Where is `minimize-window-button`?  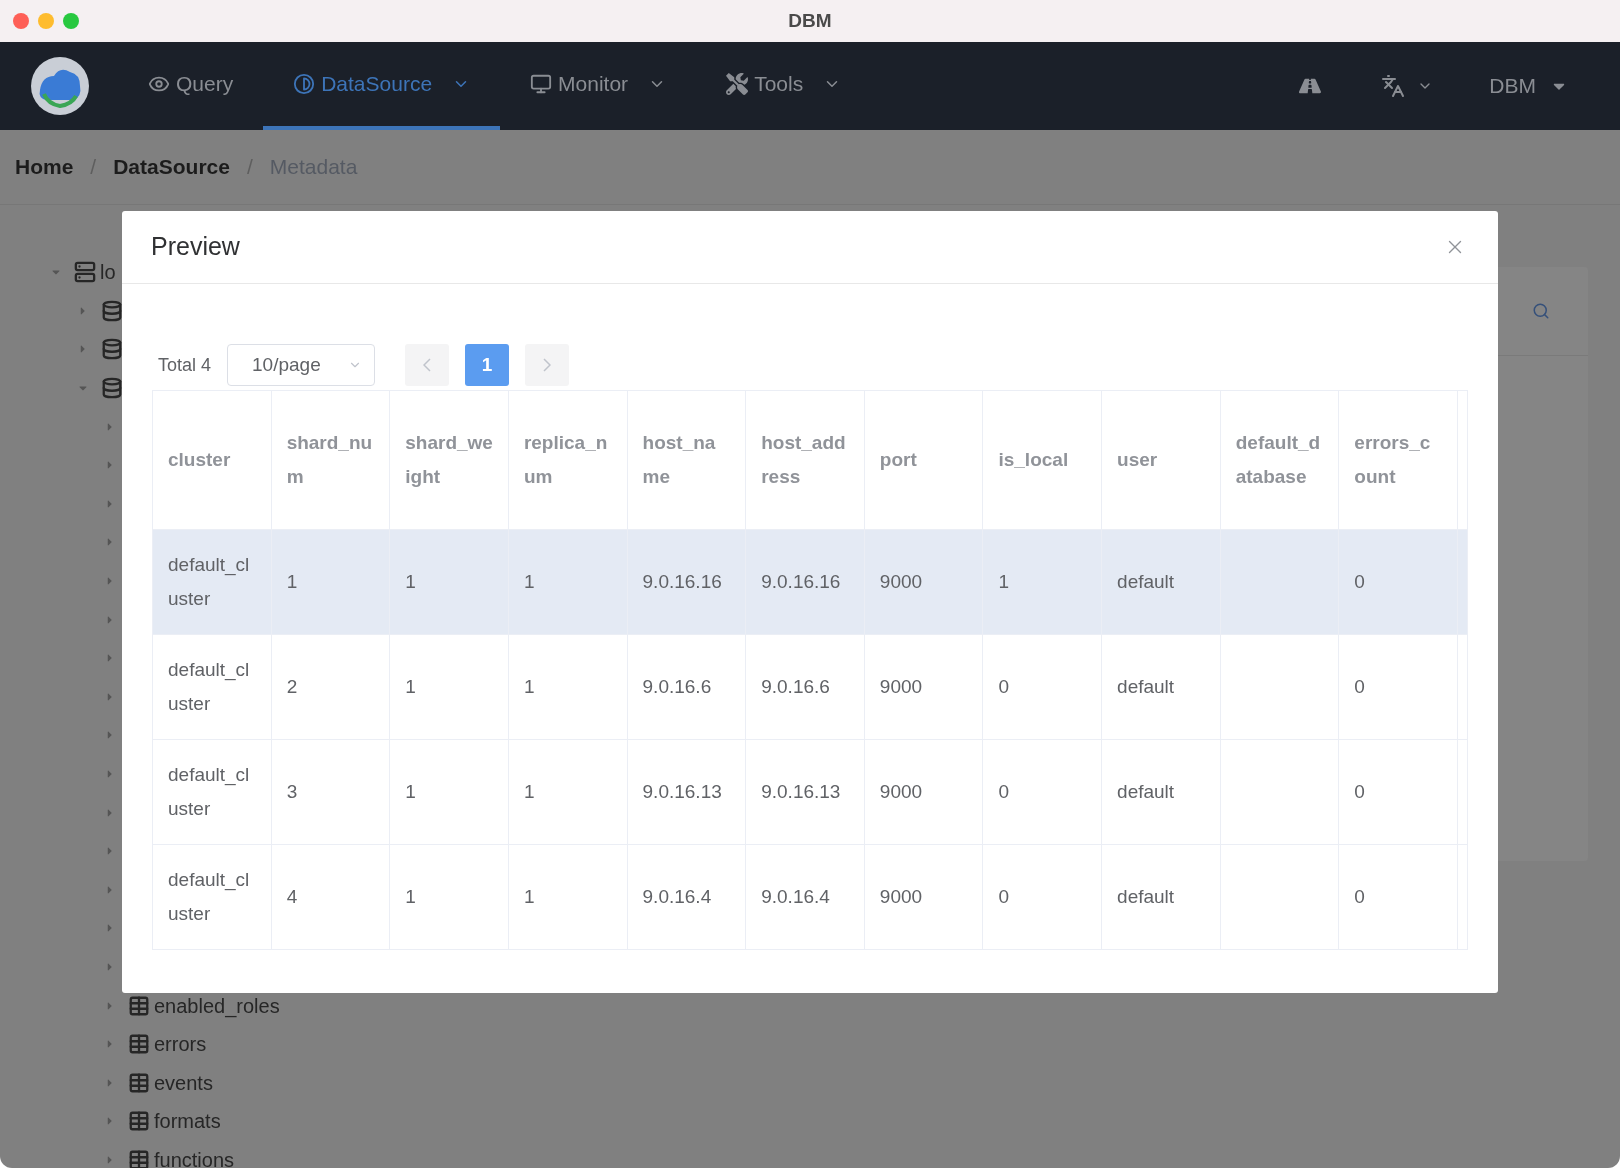 minimize-window-button is located at coordinates (46, 21).